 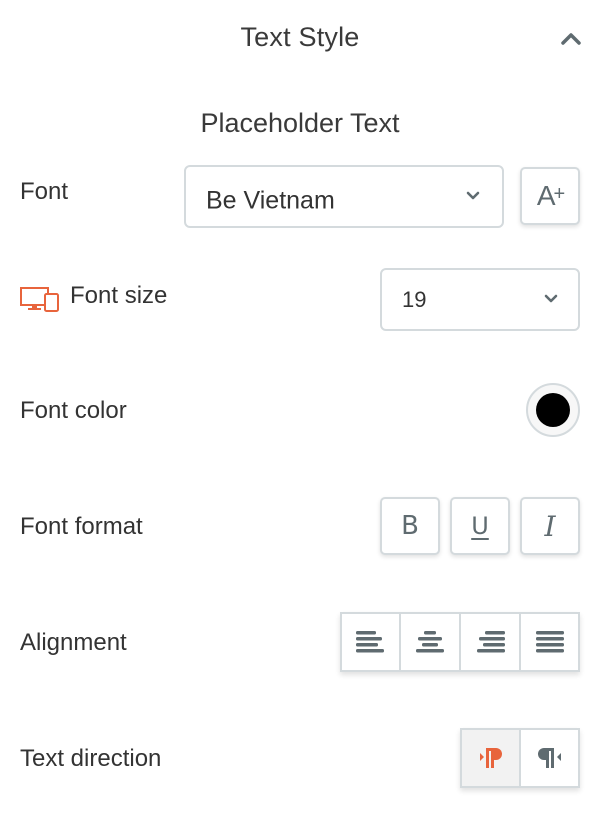 I want to click on color-swatch-dot, so click(x=553, y=410).